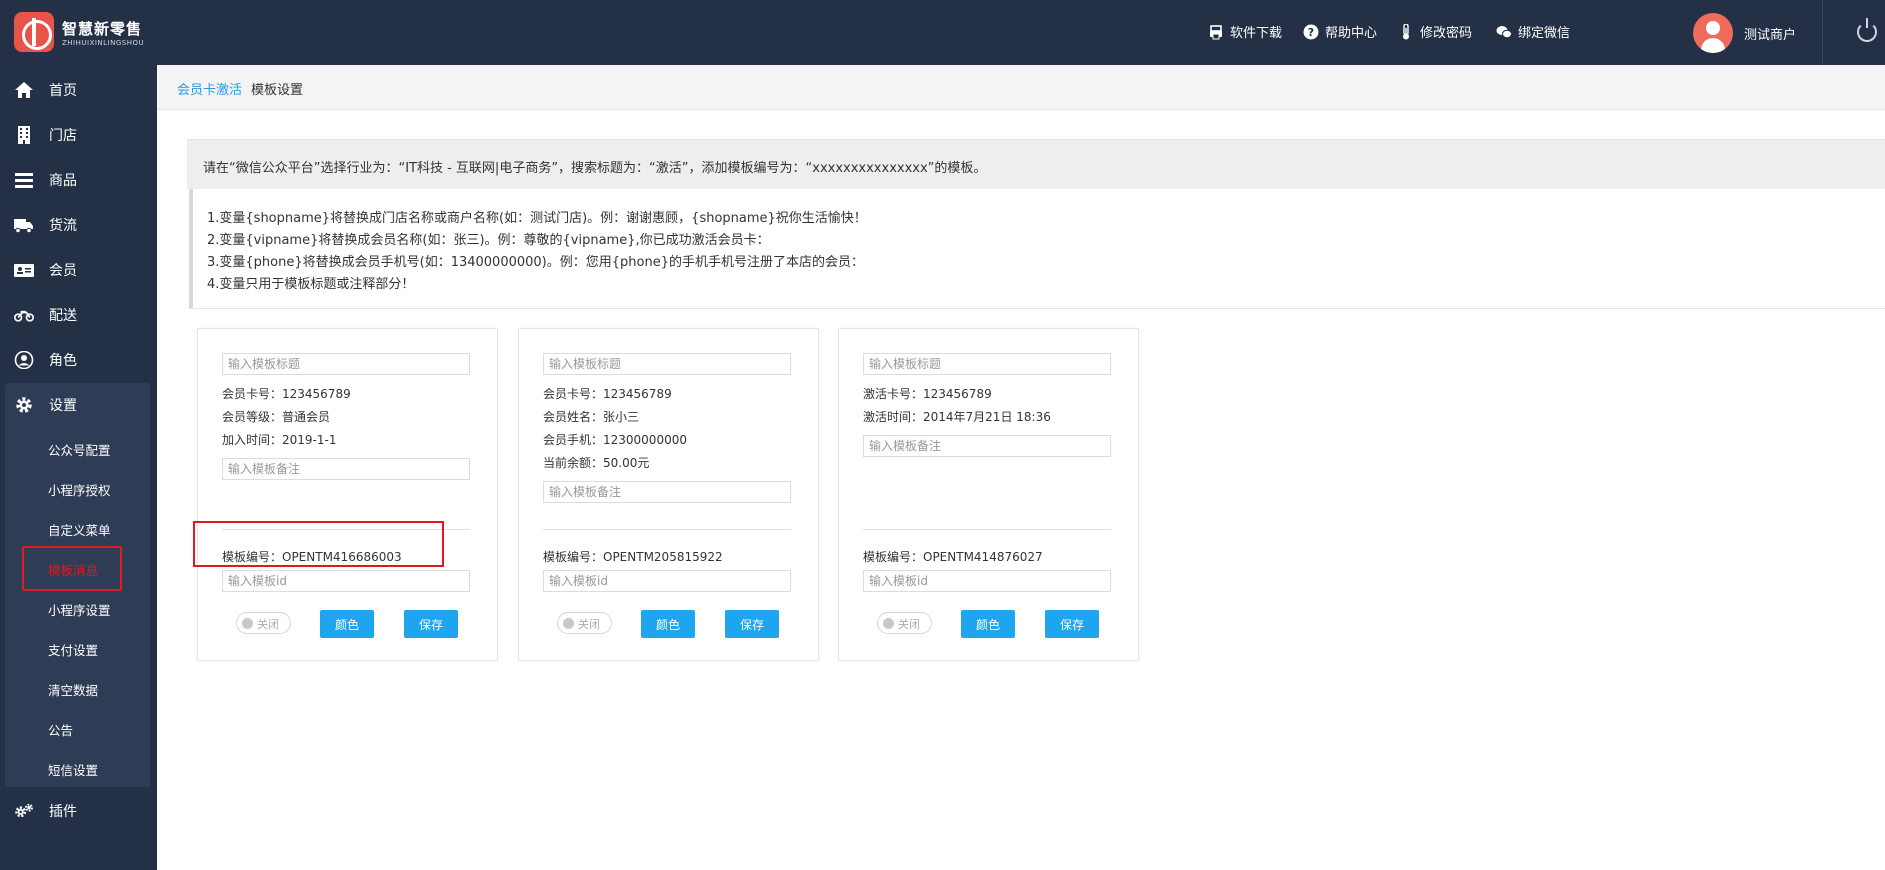 The width and height of the screenshot is (1885, 870). What do you see at coordinates (1504, 31) in the screenshot?
I see `wechat-icon` at bounding box center [1504, 31].